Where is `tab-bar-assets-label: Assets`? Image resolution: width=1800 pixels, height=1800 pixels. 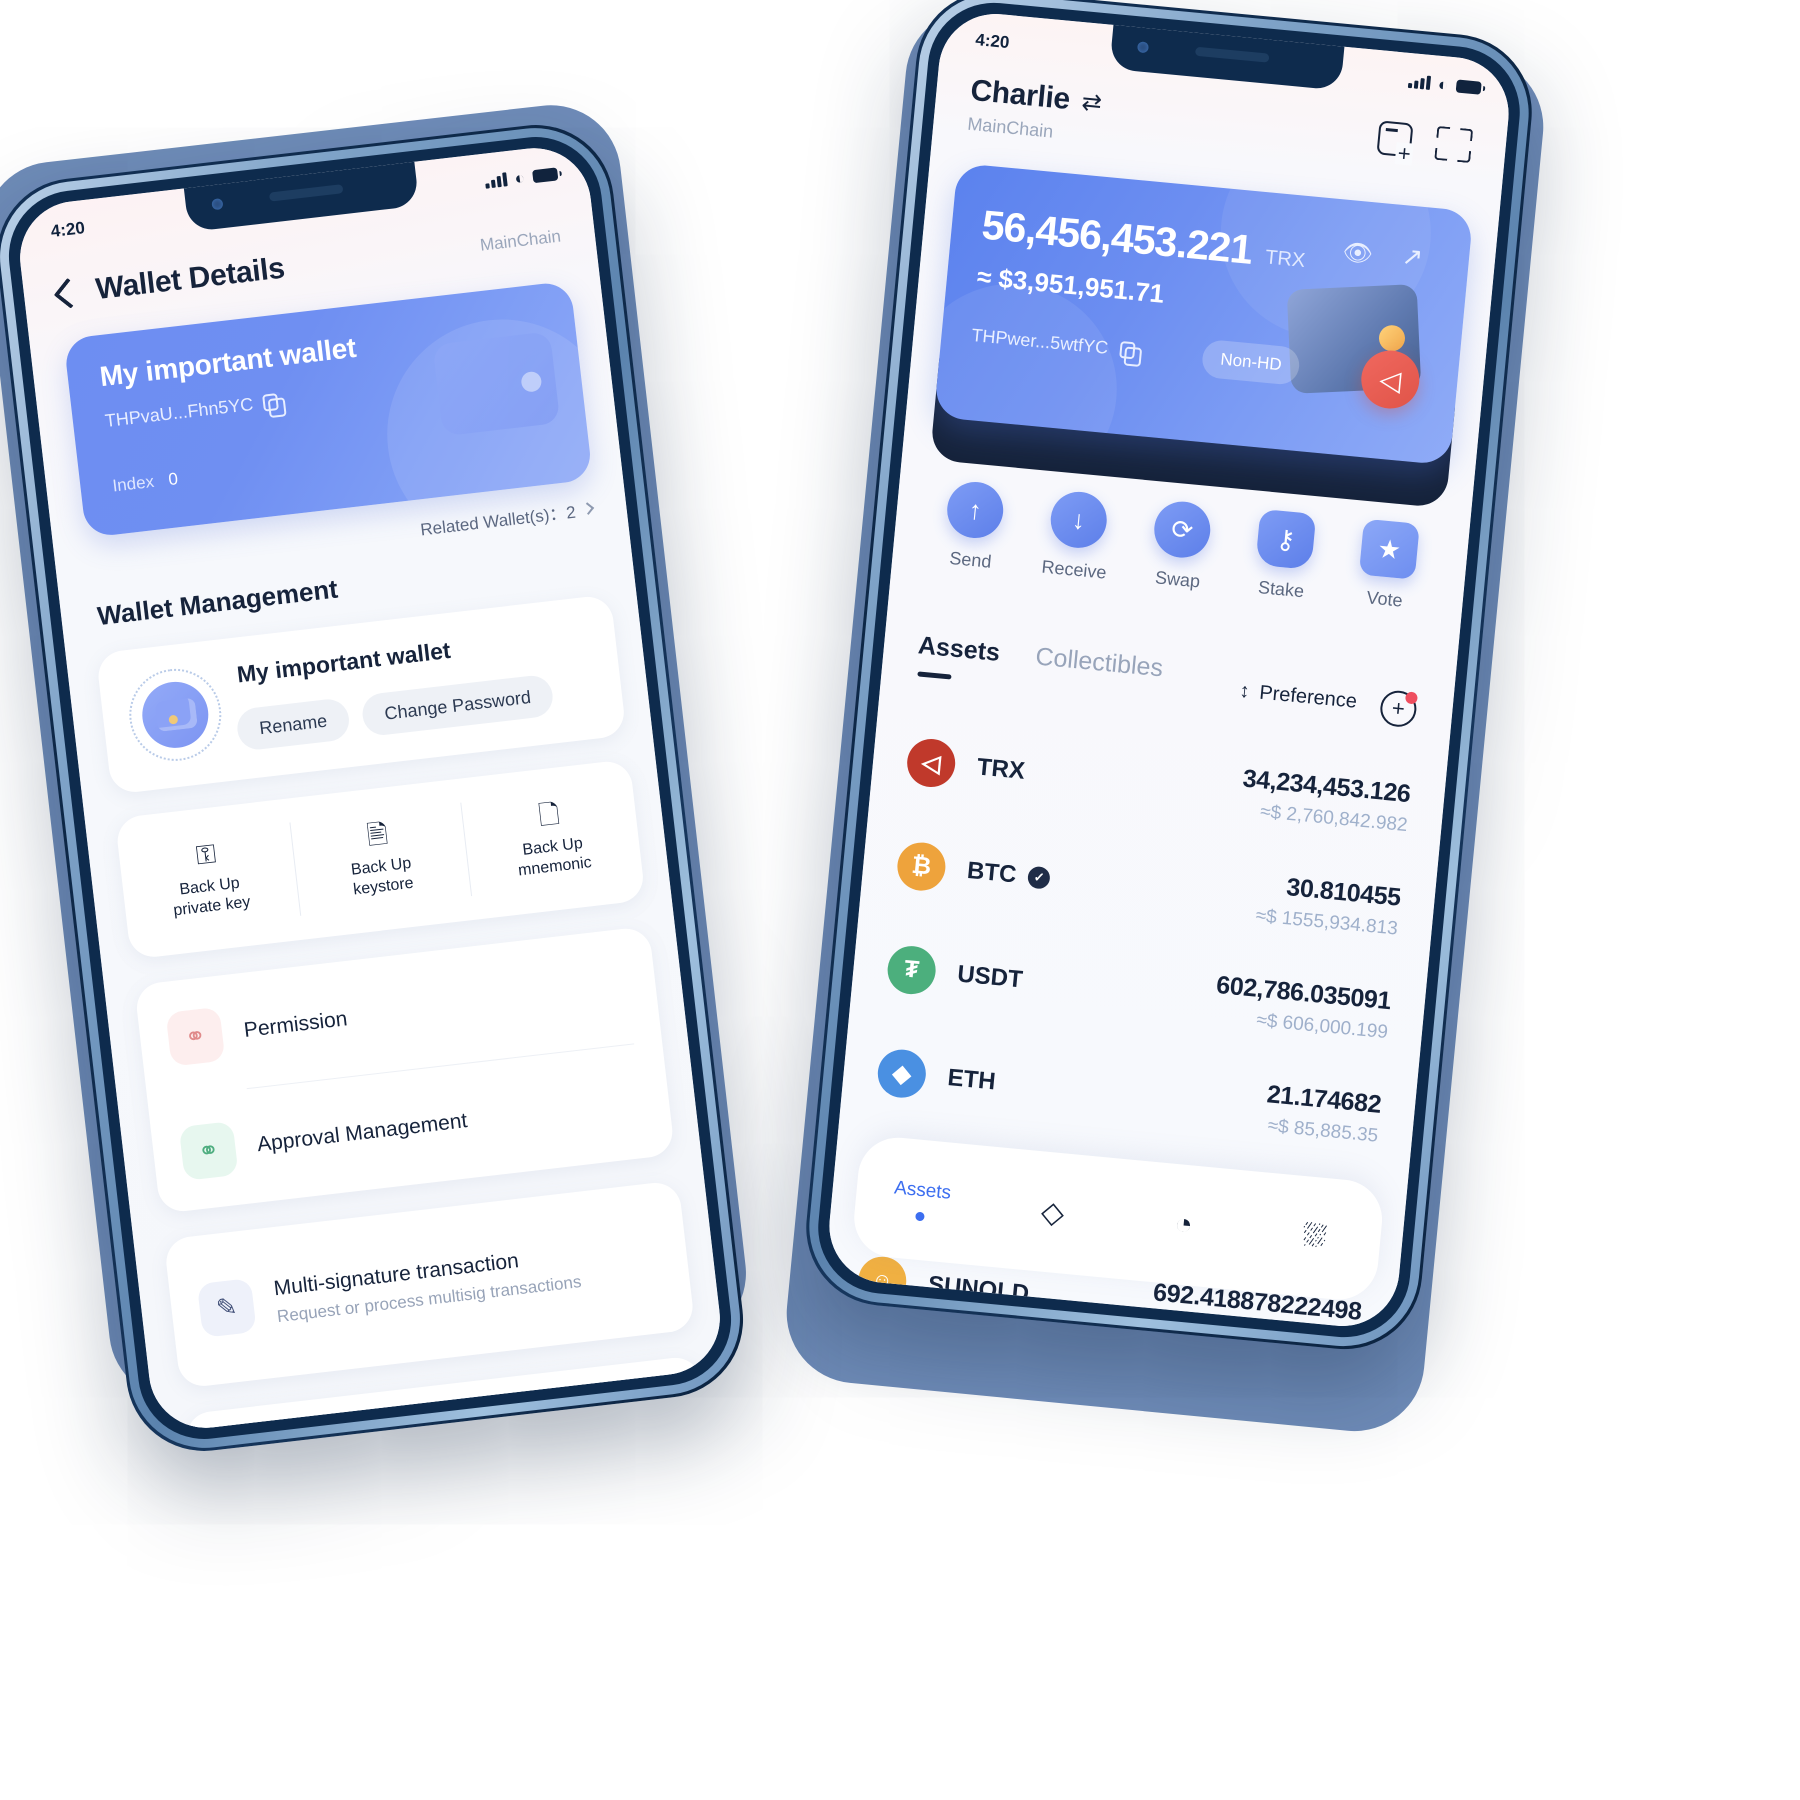
tab-bar-assets-label: Assets is located at coordinates (923, 1190).